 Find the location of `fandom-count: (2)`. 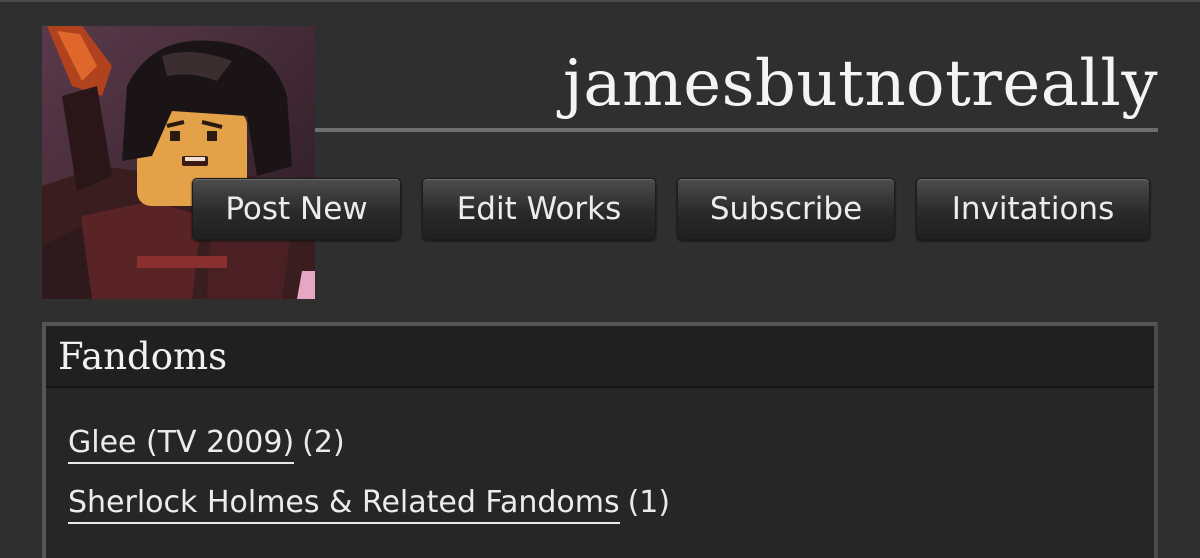

fandom-count: (2) is located at coordinates (323, 442).